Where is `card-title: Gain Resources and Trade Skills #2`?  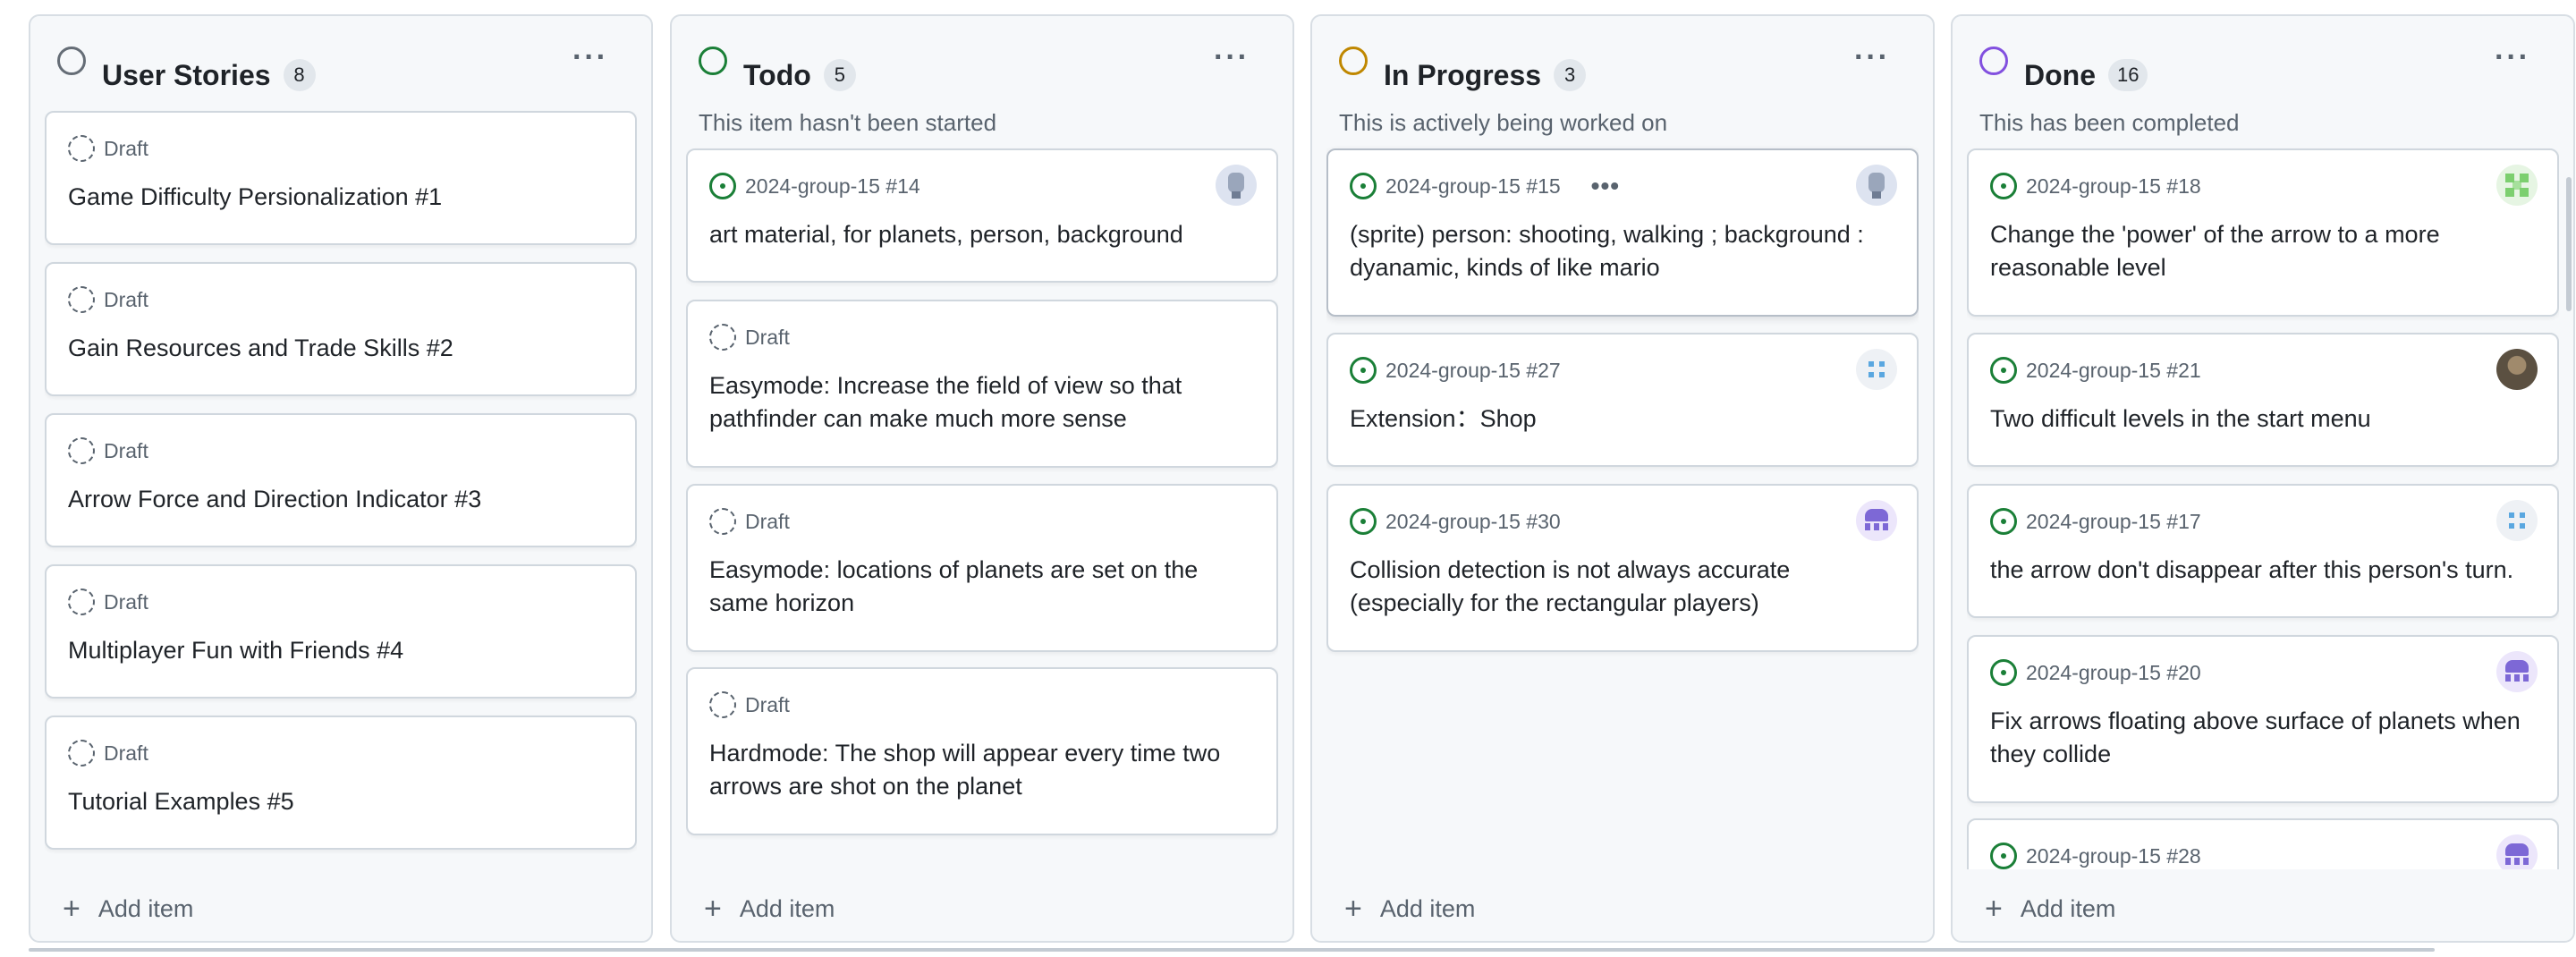 card-title: Gain Resources and Trade Skills #2 is located at coordinates (333, 348).